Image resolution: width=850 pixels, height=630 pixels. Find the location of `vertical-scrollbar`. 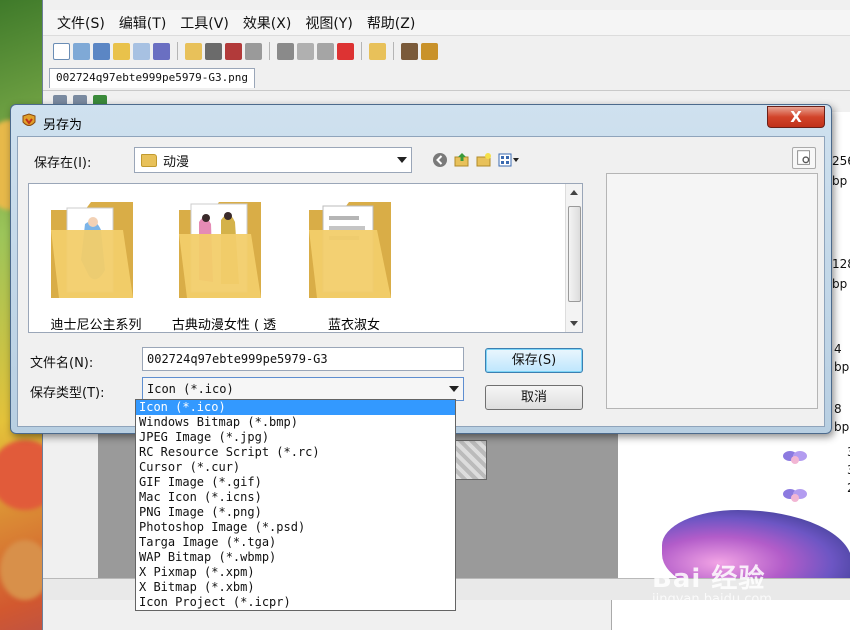

vertical-scrollbar is located at coordinates (573, 258).